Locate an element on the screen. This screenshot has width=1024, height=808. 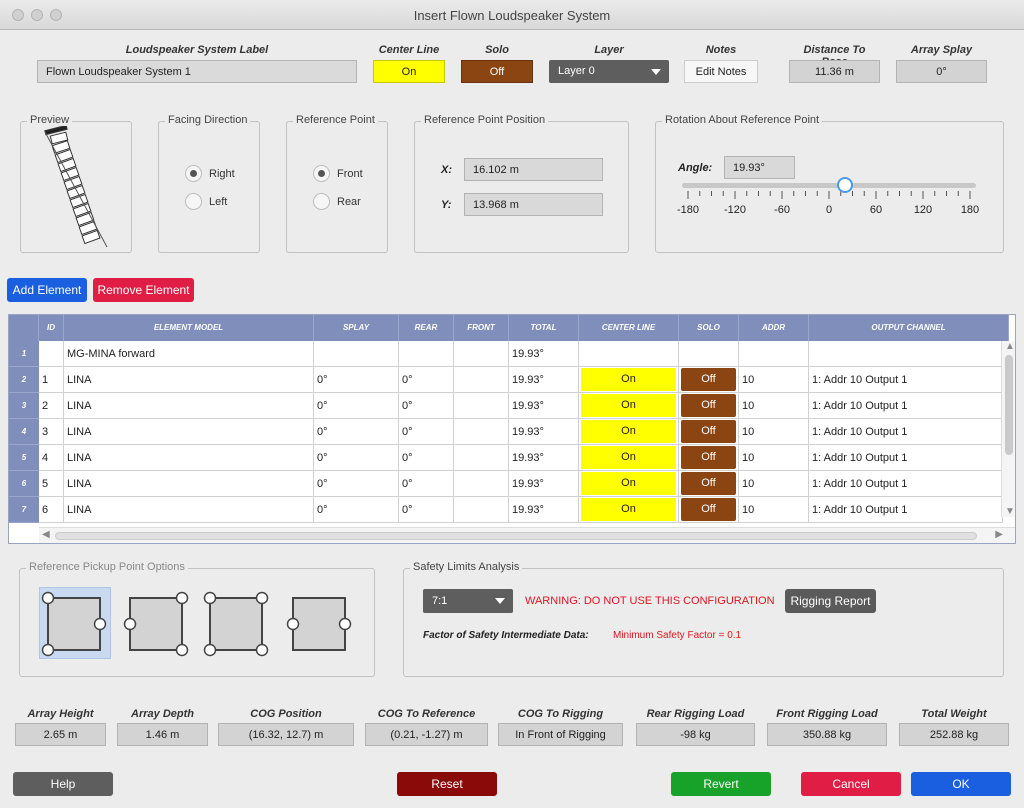
header-front: FRONT is located at coordinates (481, 328).